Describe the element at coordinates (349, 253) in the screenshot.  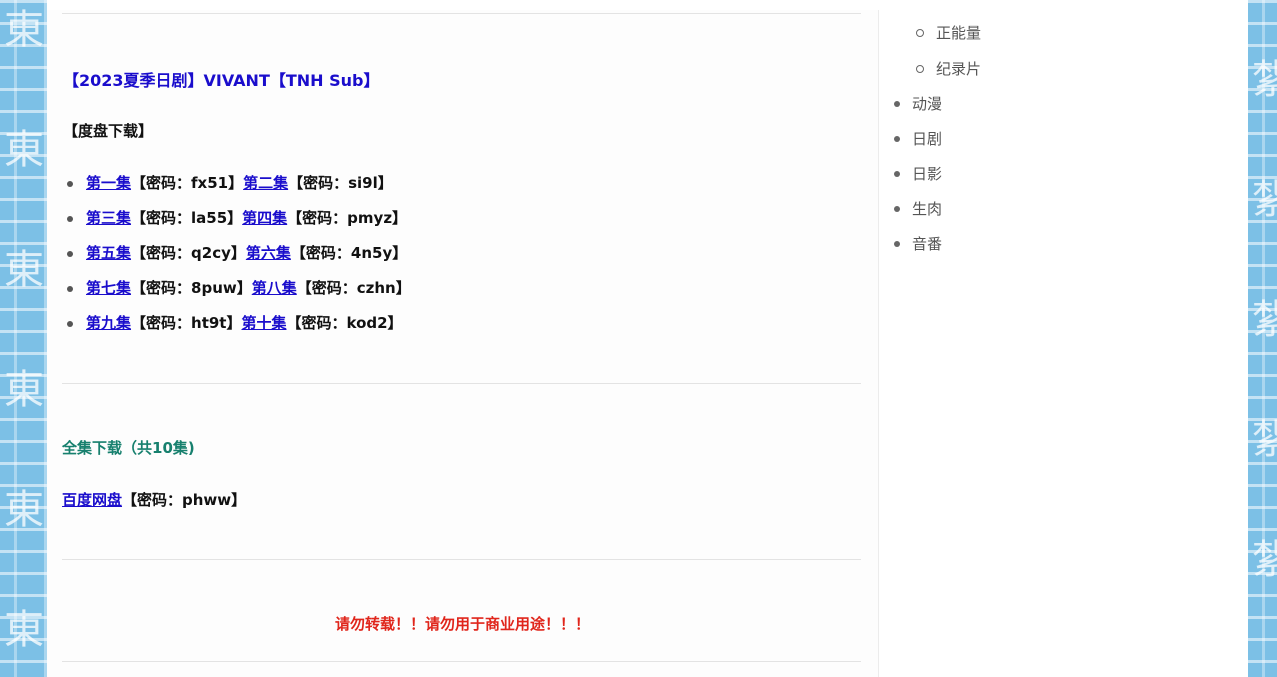
I see `episode-code: 【密码：4n5y】` at that location.